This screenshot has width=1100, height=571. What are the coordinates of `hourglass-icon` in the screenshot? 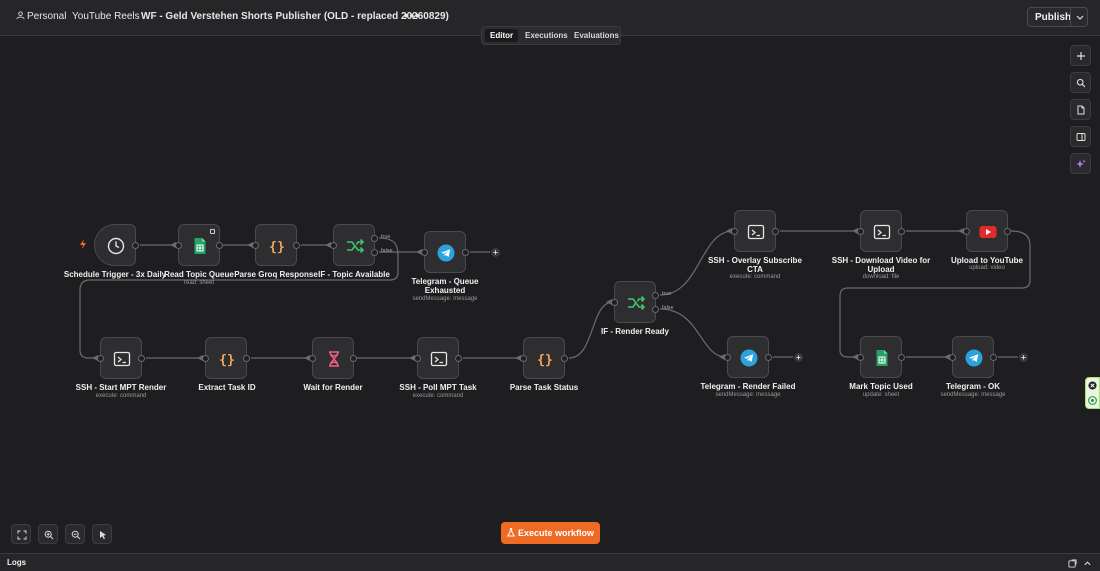 It's located at (334, 359).